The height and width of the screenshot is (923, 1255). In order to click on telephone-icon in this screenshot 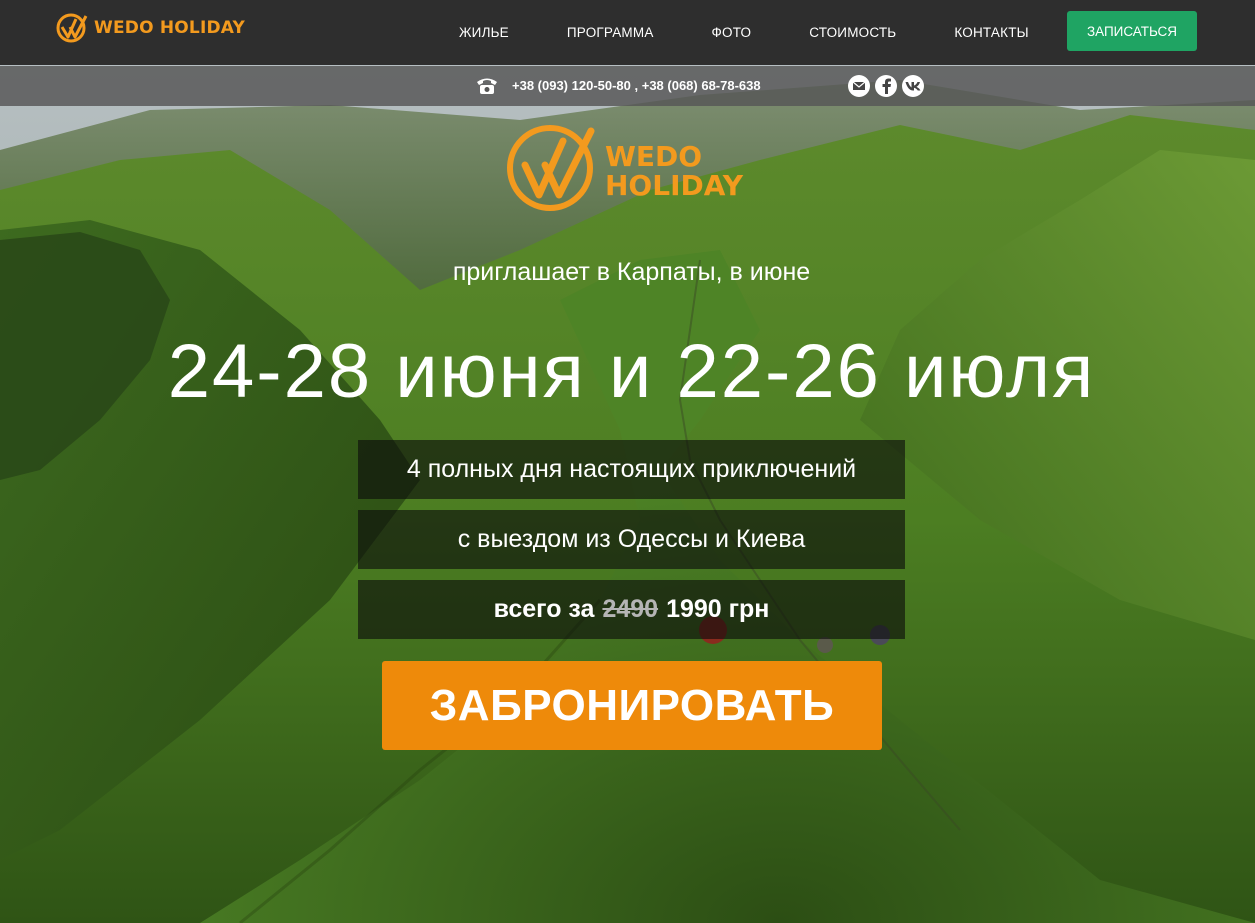, I will do `click(487, 86)`.